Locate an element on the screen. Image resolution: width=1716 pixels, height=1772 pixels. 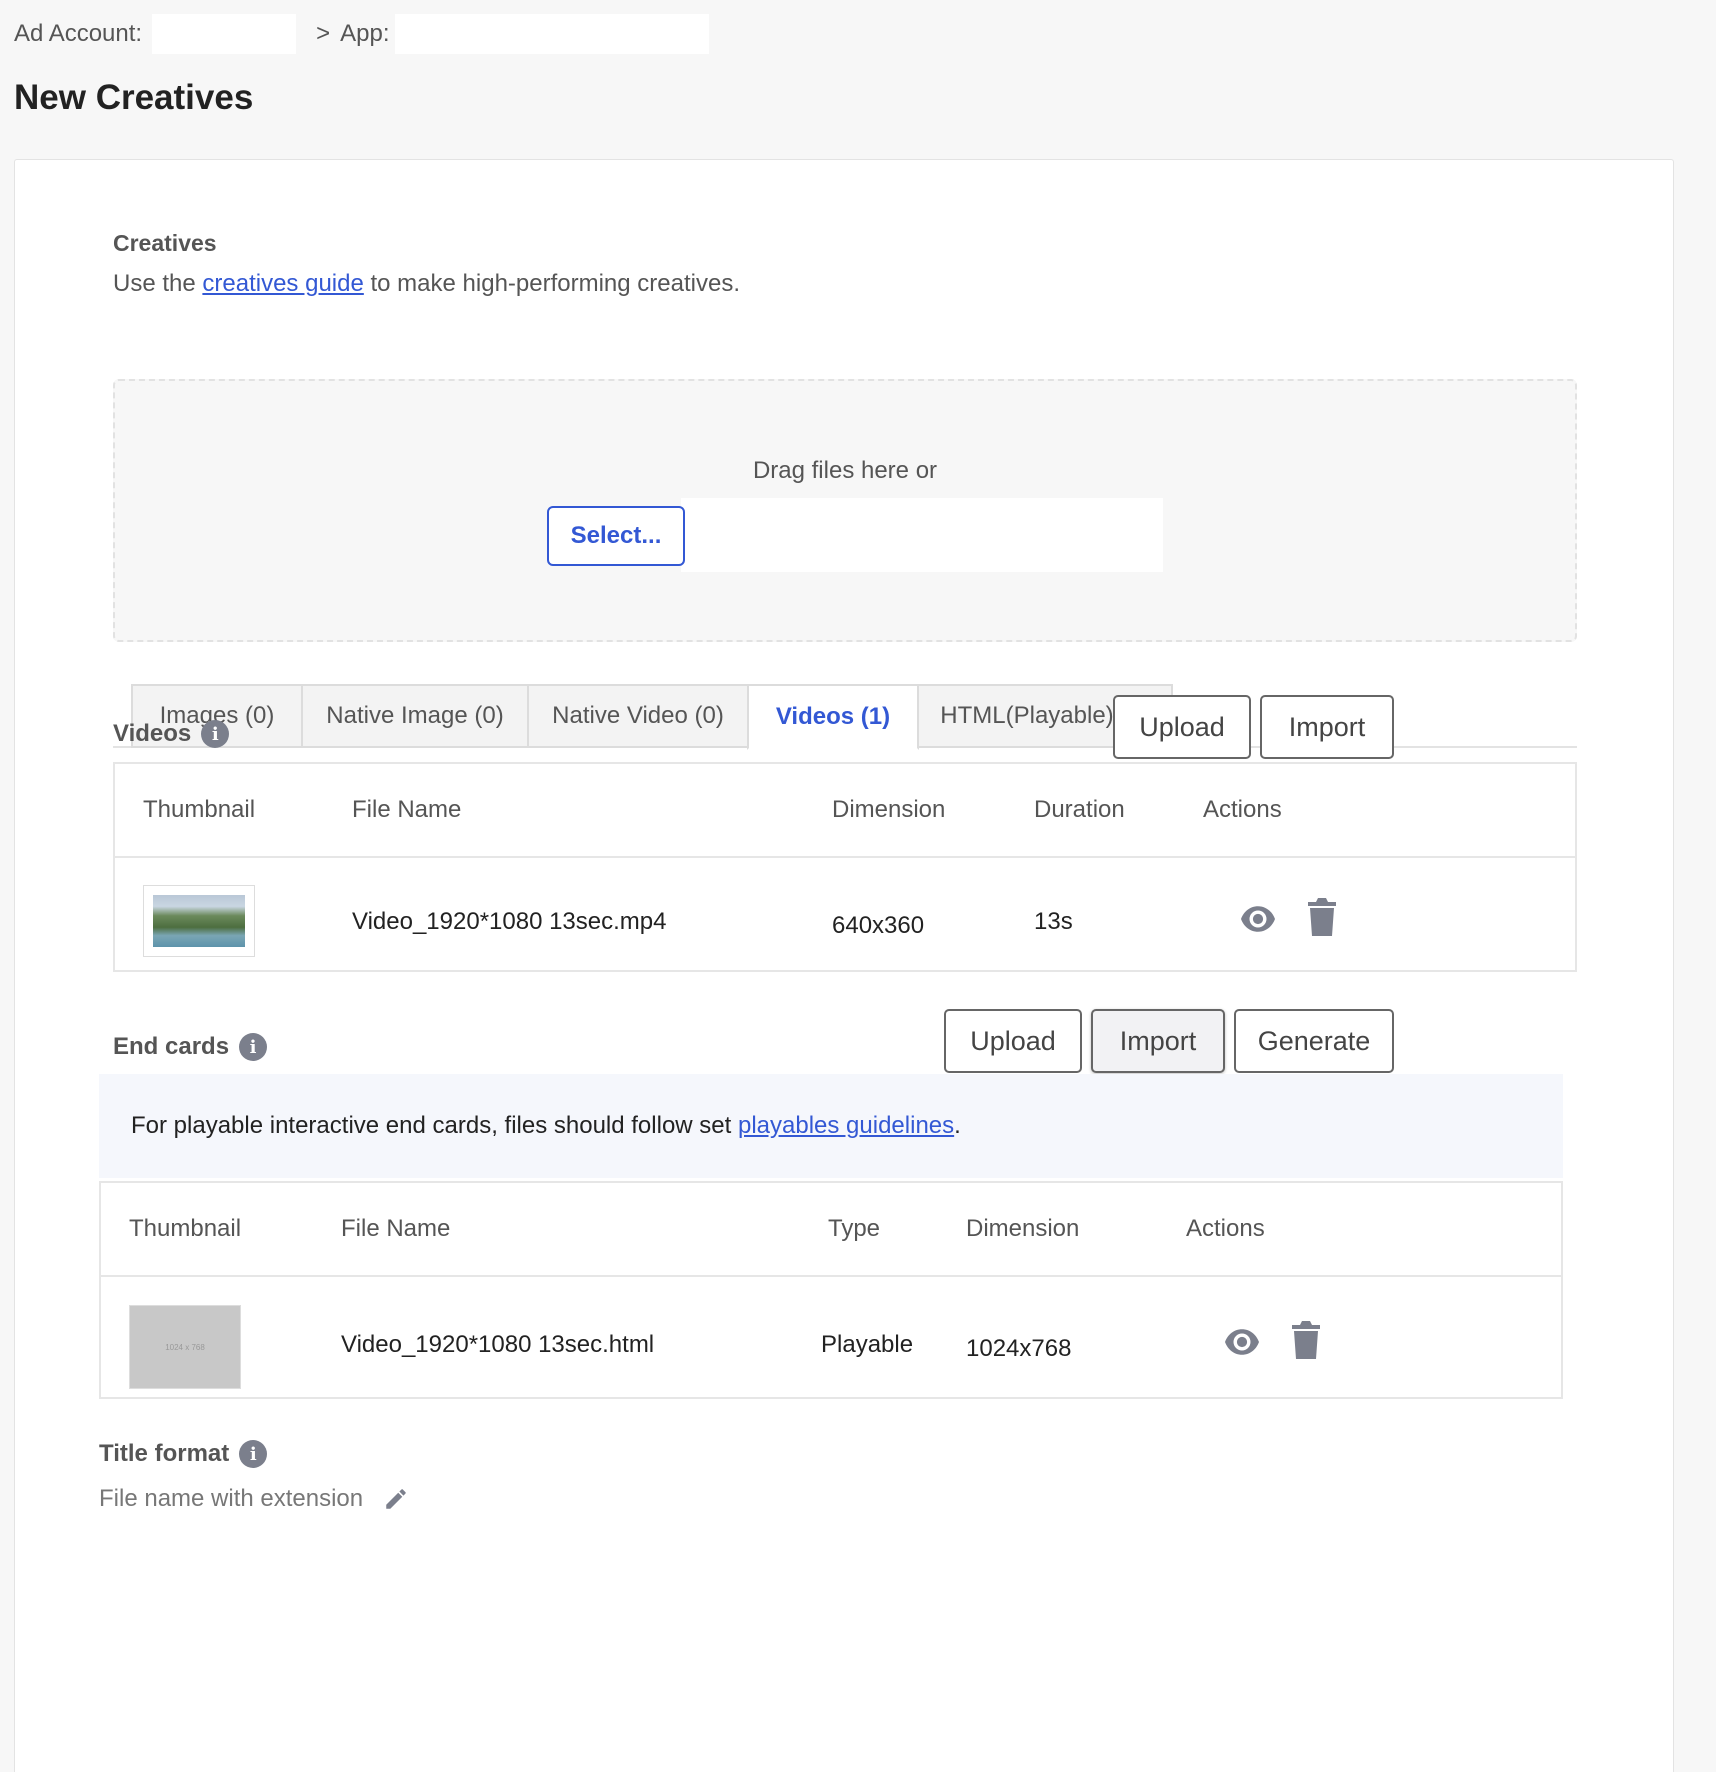
ad-account-value is located at coordinates (224, 34).